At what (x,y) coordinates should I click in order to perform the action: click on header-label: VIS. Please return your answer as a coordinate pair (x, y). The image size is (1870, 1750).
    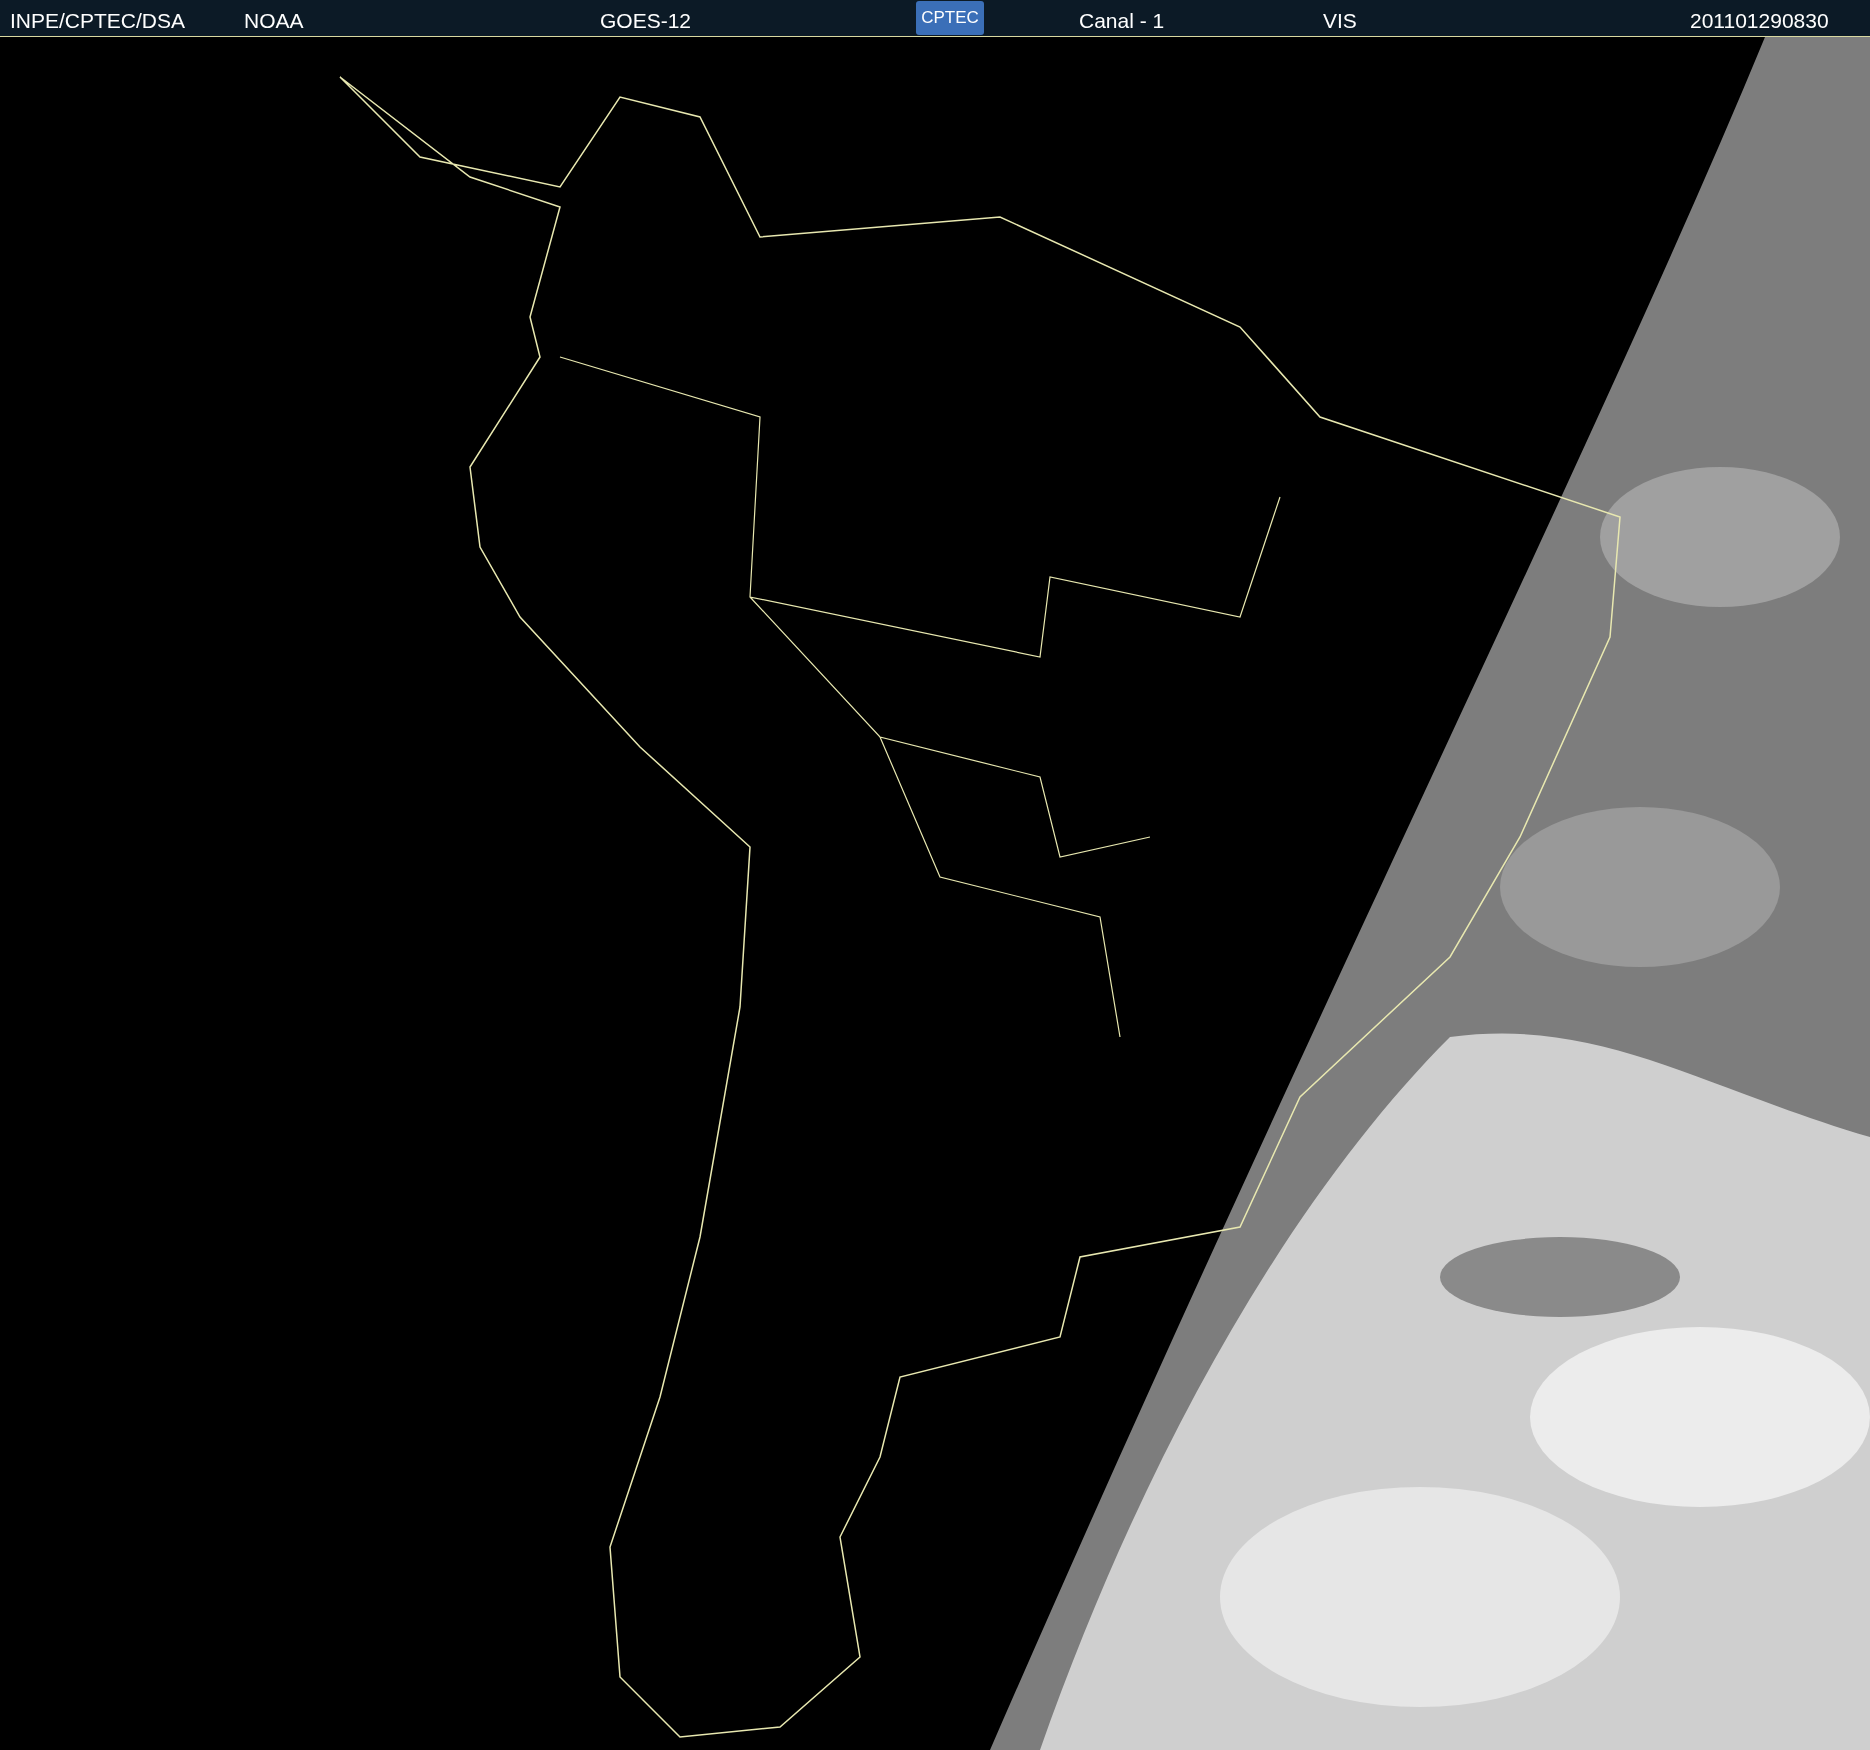
    Looking at the image, I should click on (1340, 21).